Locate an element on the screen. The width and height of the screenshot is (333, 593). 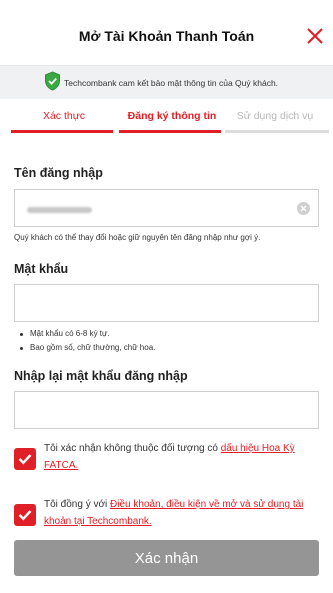
password-label: Mật khẩu is located at coordinates (41, 269).